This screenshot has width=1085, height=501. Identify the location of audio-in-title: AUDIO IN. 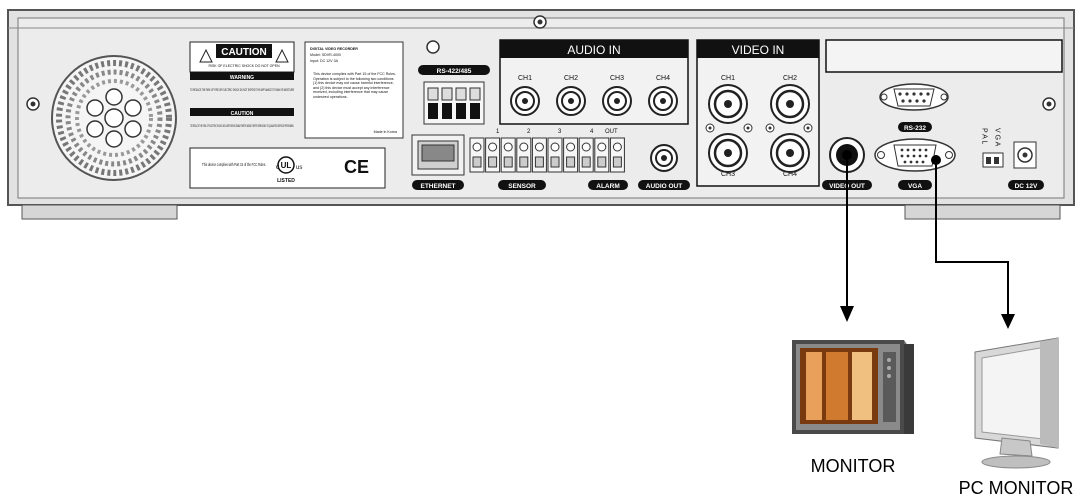
(593, 50).